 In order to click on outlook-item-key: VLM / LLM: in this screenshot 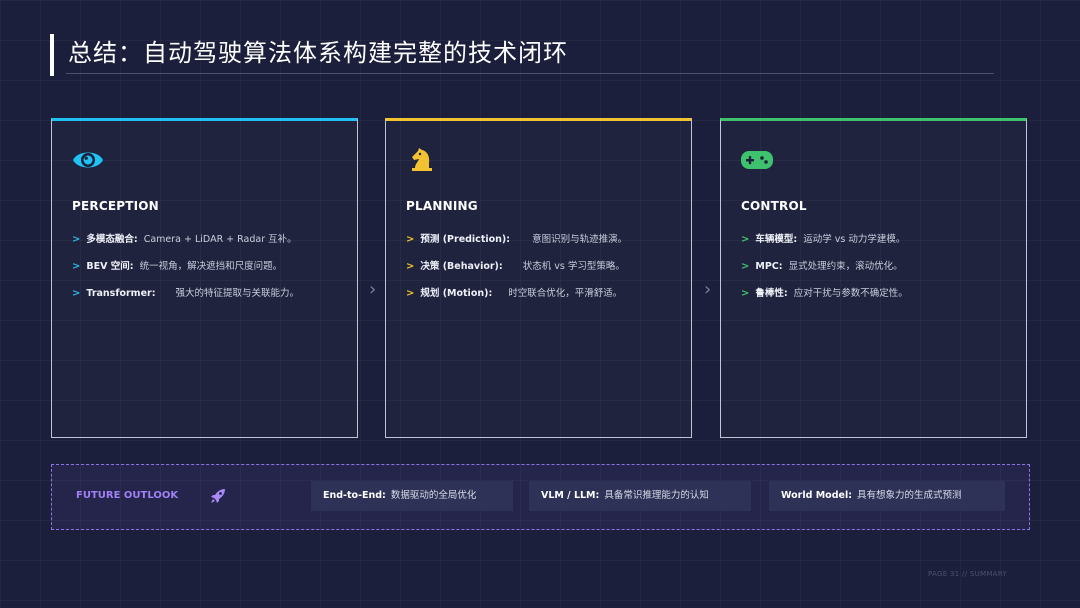, I will do `click(570, 495)`.